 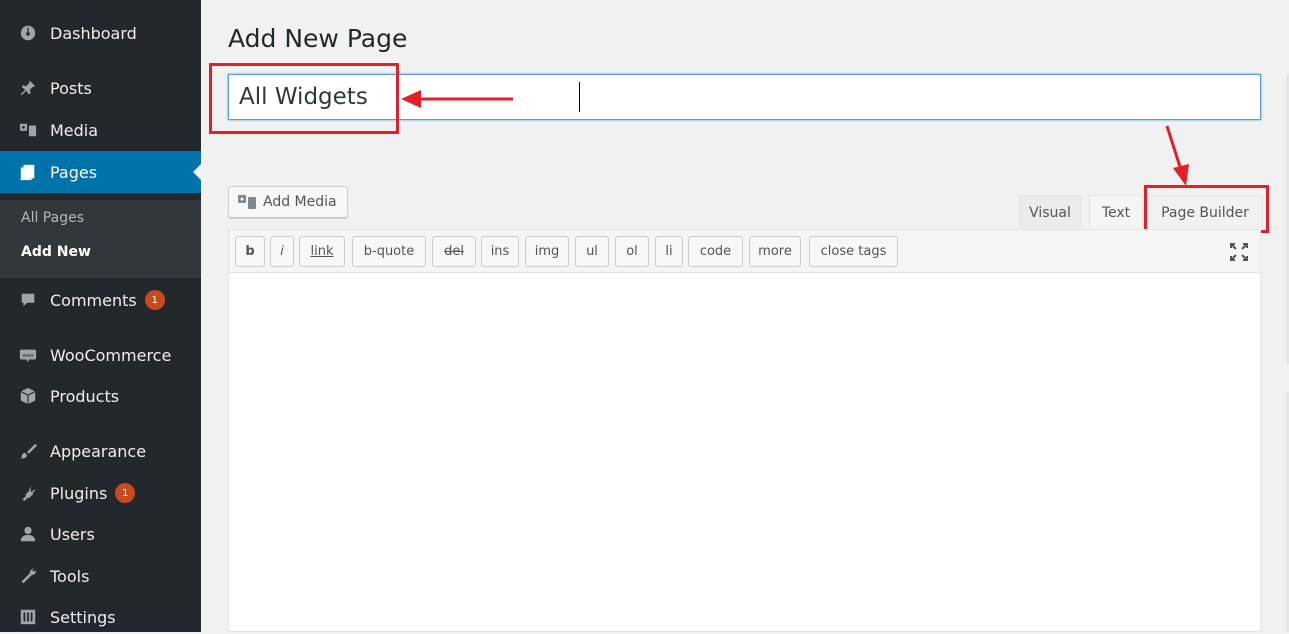 I want to click on menu-users: Users, so click(x=100, y=534).